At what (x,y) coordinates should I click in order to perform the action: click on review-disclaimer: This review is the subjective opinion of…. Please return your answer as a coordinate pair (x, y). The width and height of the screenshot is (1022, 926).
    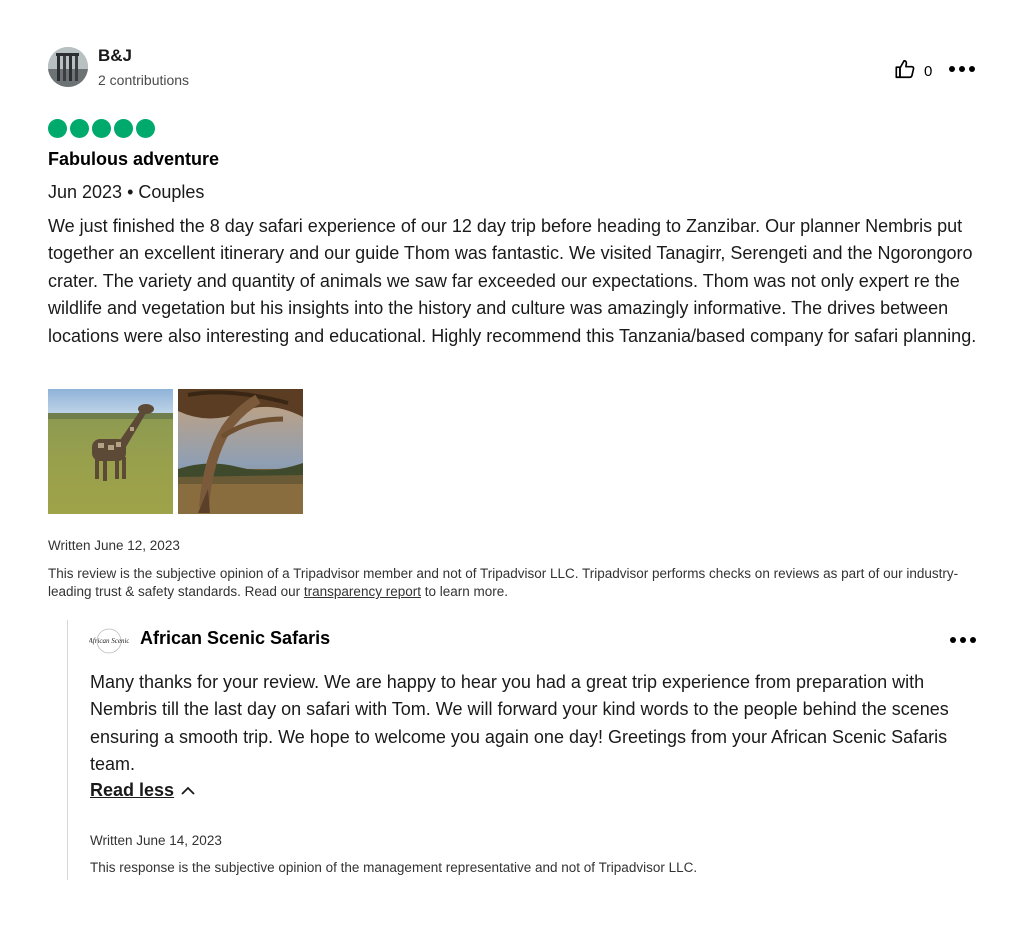
    Looking at the image, I should click on (515, 583).